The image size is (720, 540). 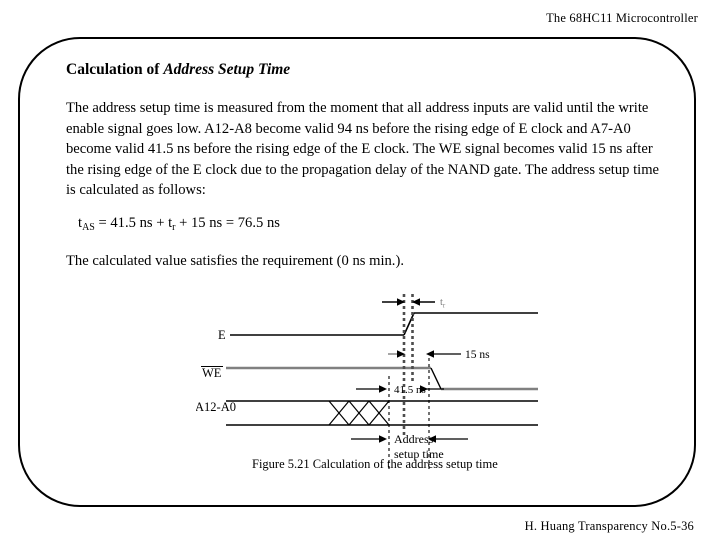 I want to click on equation-part-two: + 15 ns = 76.5 ns, so click(x=227, y=223).